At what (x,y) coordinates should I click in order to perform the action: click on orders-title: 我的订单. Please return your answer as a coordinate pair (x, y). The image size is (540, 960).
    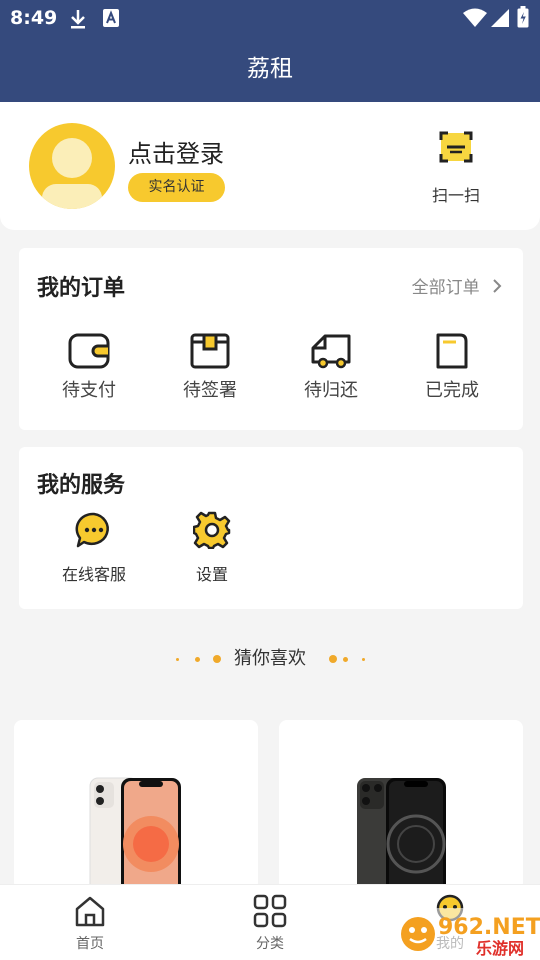
    Looking at the image, I should click on (81, 288).